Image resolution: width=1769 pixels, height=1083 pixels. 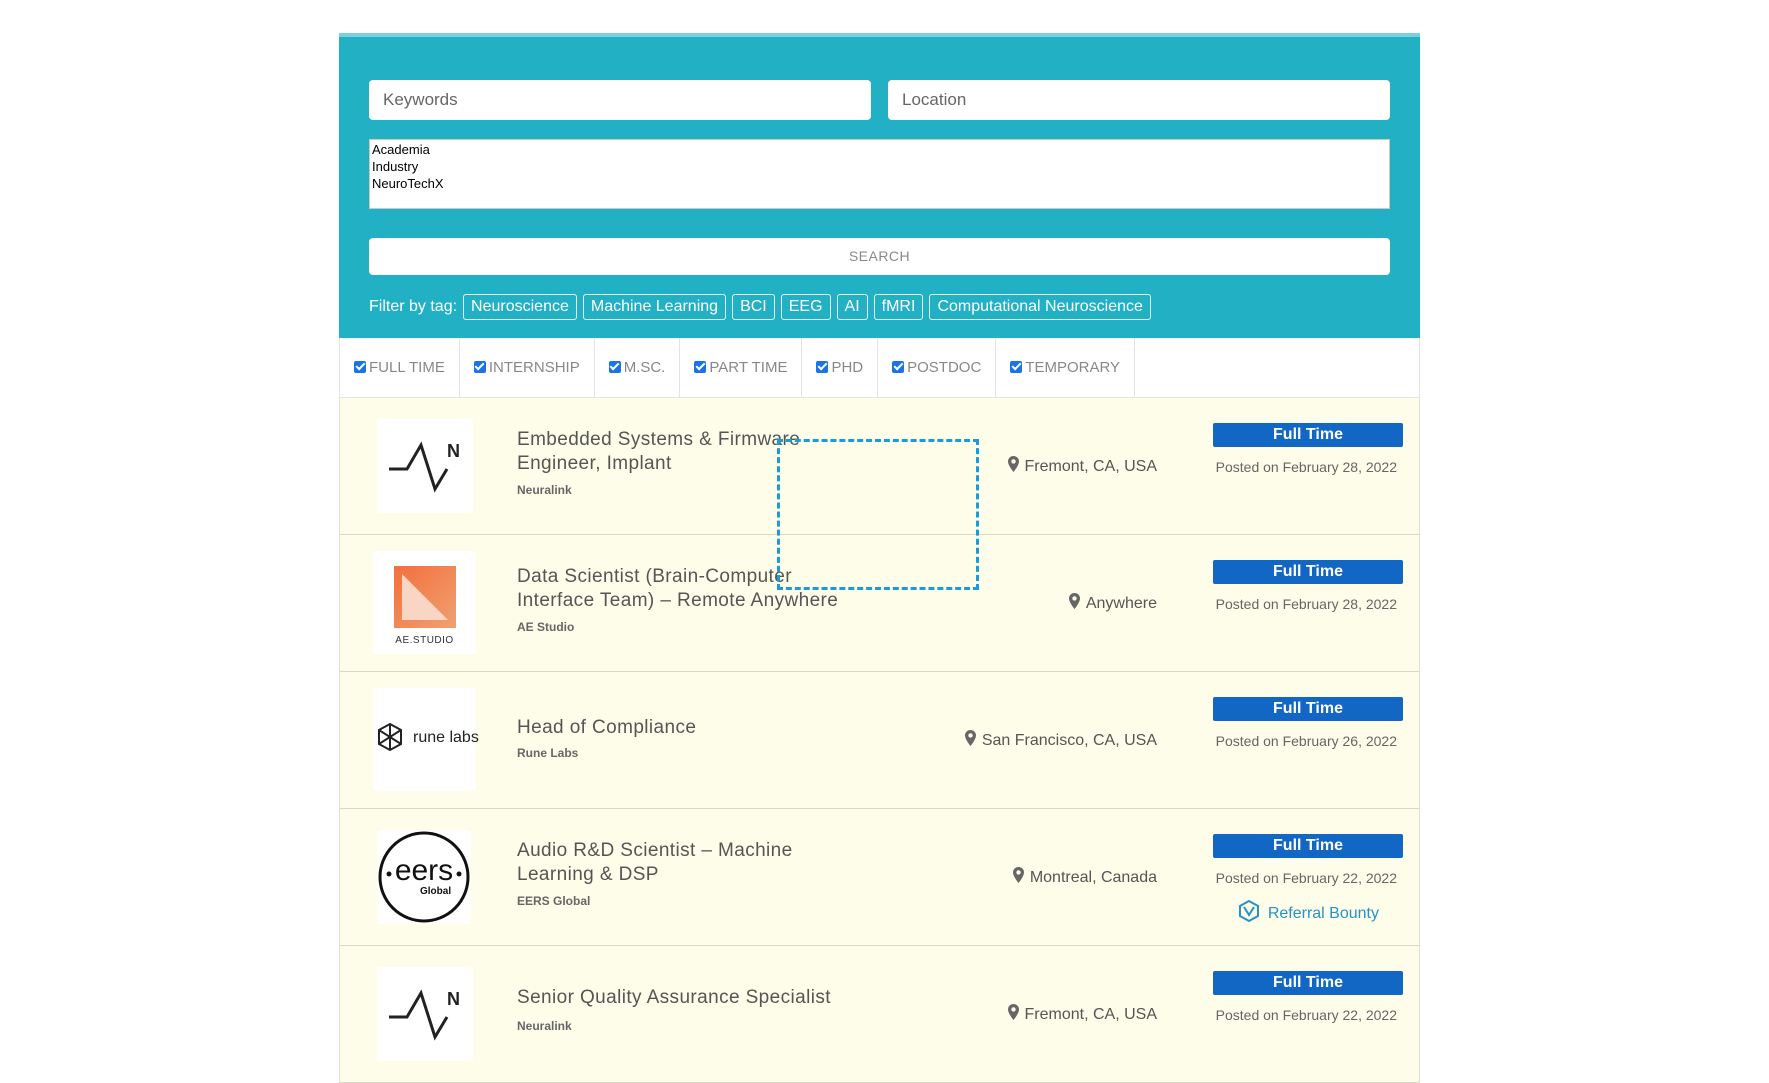 What do you see at coordinates (879, 149) in the screenshot?
I see `category-option: Academia` at bounding box center [879, 149].